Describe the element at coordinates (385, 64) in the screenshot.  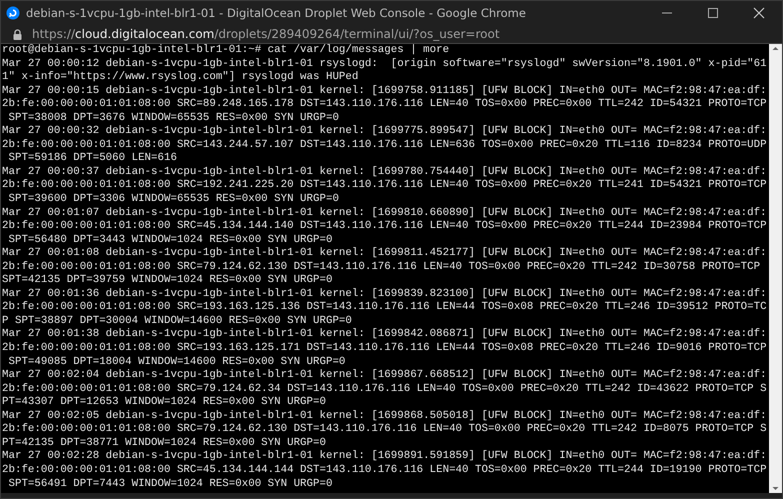
I see `terminal-line: Mar 27 00:00:12 debian-s-1vcpu-1gb-intel-blr1-01 rsyslogd: [origin software="rsyslogd" swVersion="8.1901.0" x-pid="61` at that location.